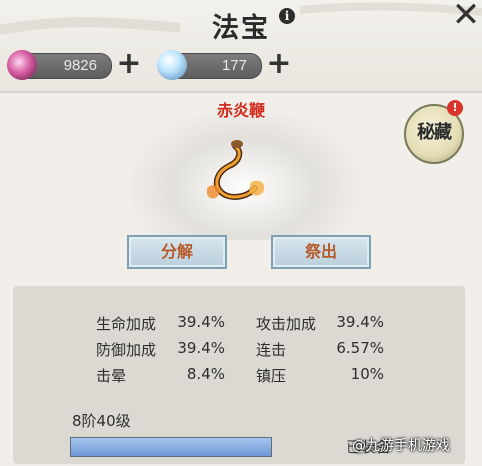 Image resolution: width=482 pixels, height=466 pixels. What do you see at coordinates (241, 28) in the screenshot?
I see `page-title: 法宝` at bounding box center [241, 28].